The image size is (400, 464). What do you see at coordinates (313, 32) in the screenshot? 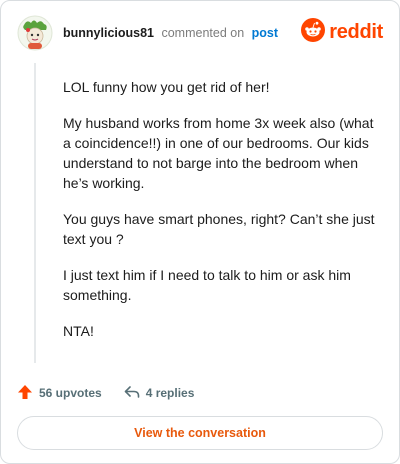
I see `reddit-logo-icon` at bounding box center [313, 32].